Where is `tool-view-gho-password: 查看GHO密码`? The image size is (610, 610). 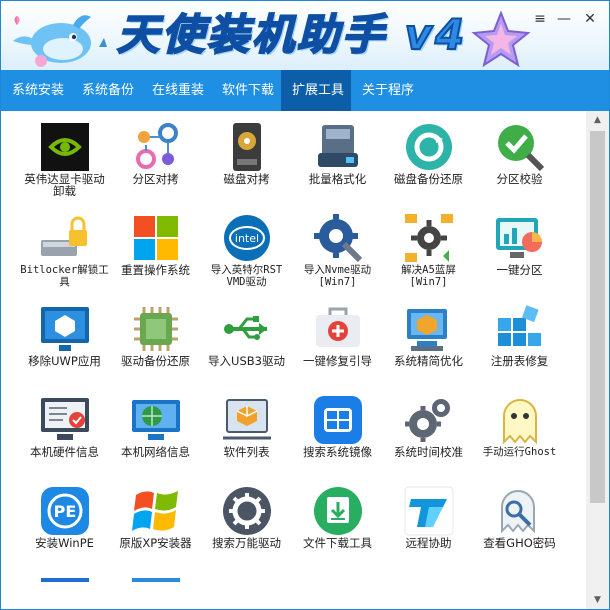
tool-view-gho-password: 查看GHO密码 is located at coordinates (519, 520).